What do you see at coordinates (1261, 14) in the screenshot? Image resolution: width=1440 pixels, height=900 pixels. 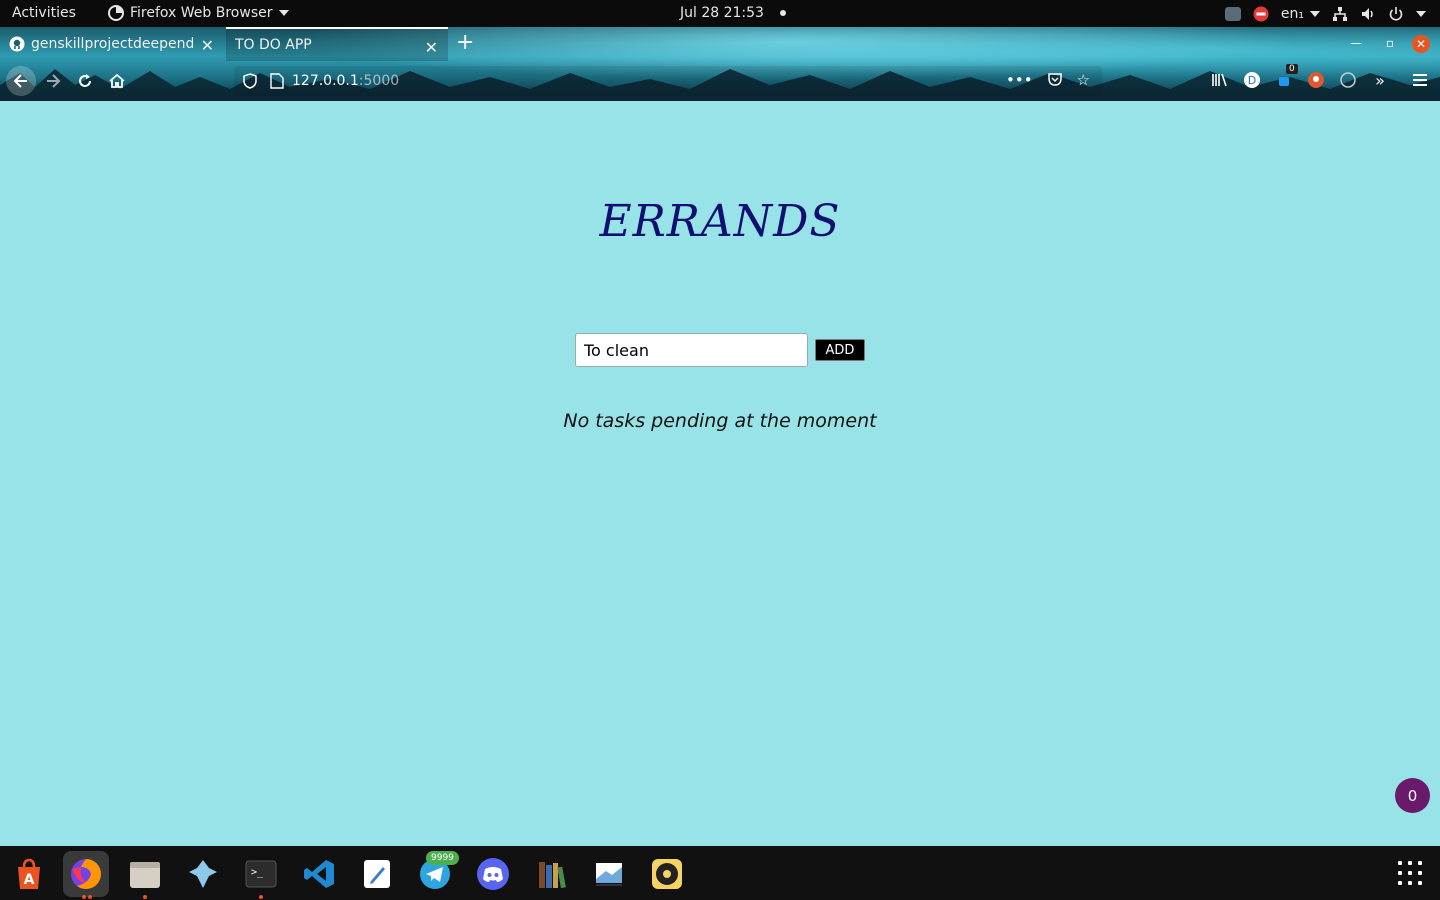 I see `do-not-disturb-icon` at bounding box center [1261, 14].